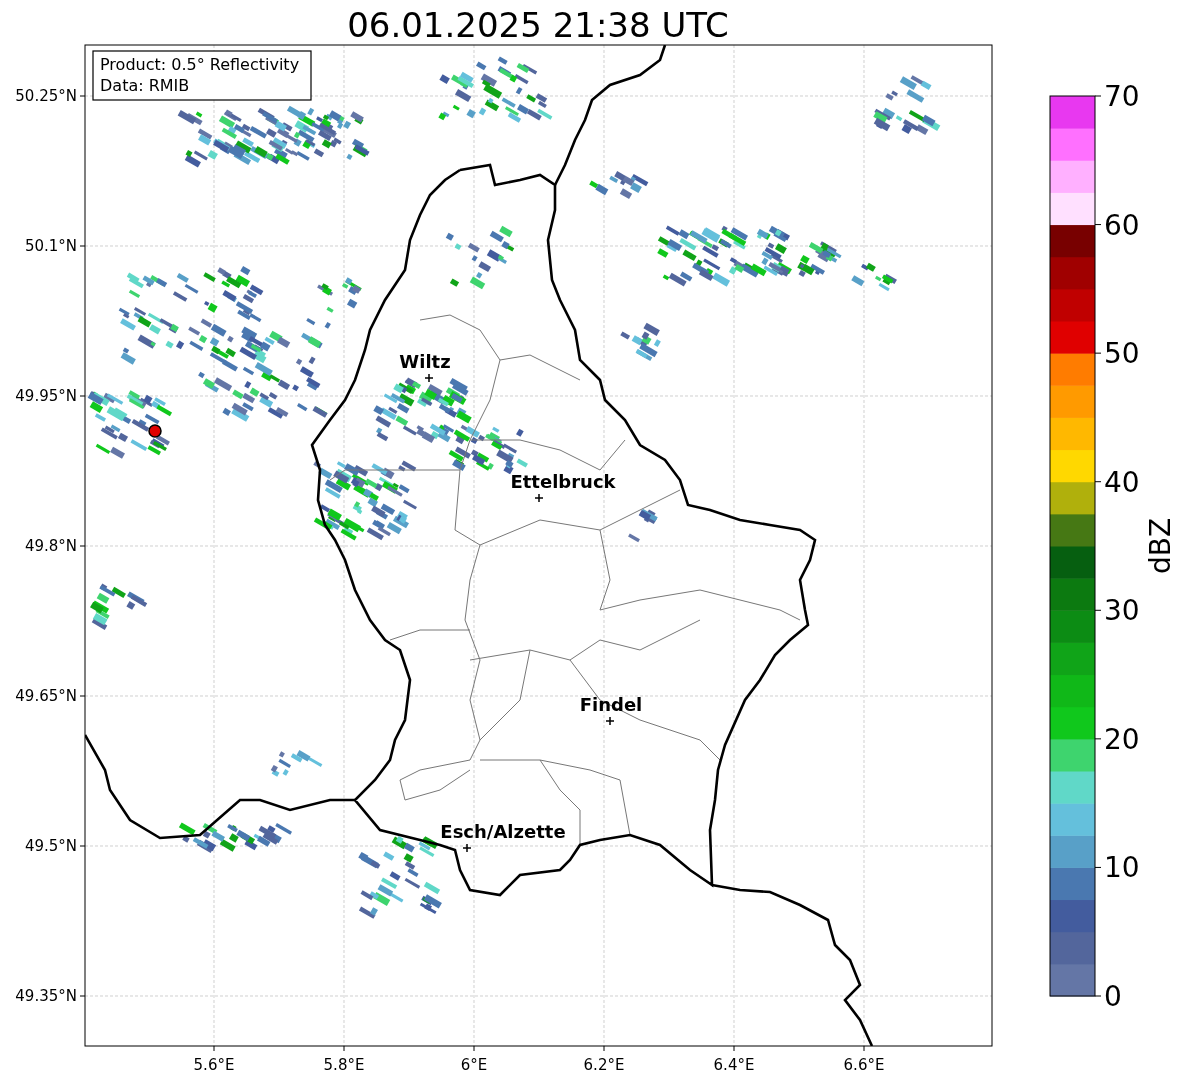  I want to click on axis-tick-label: 5.6°E, so click(214, 1065).